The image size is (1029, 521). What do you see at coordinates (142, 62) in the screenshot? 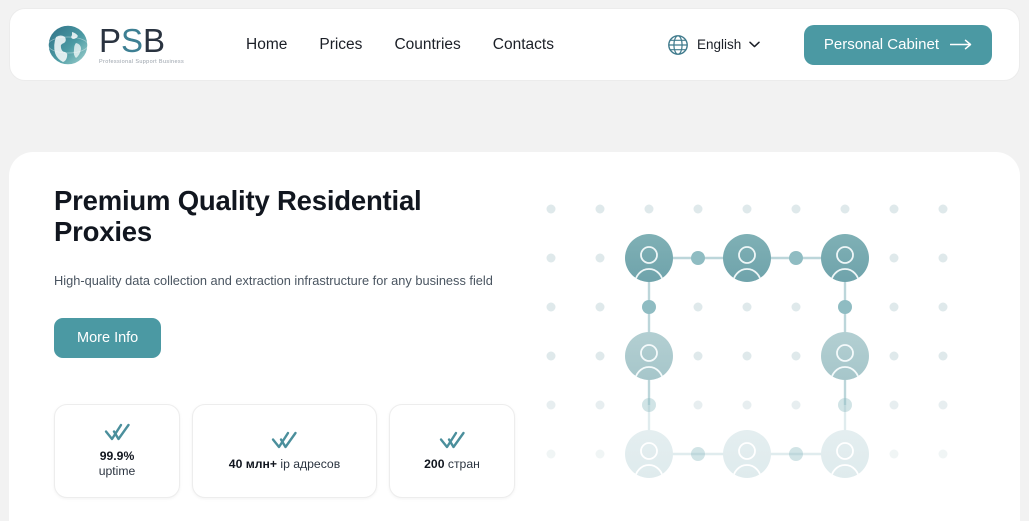
I see `logo-tagline: Professional Support Business` at bounding box center [142, 62].